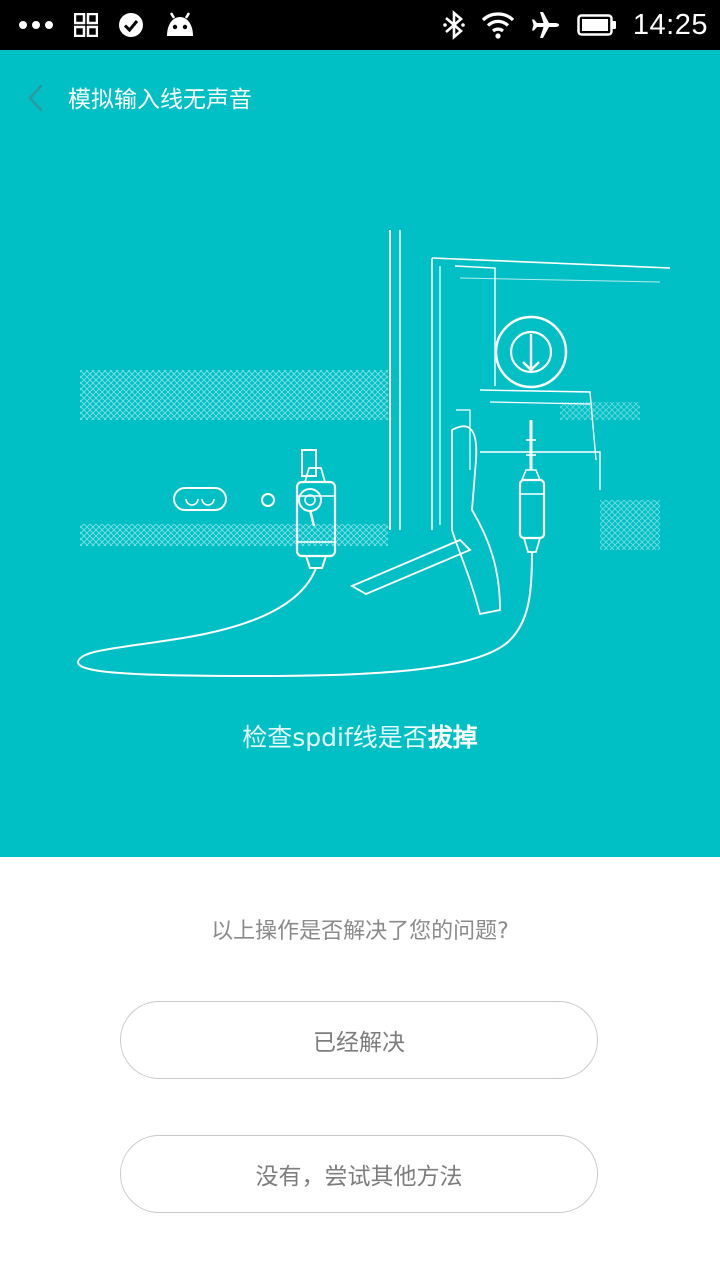 The image size is (720, 1280). I want to click on caption-emphasis: 拔掉, so click(452, 737).